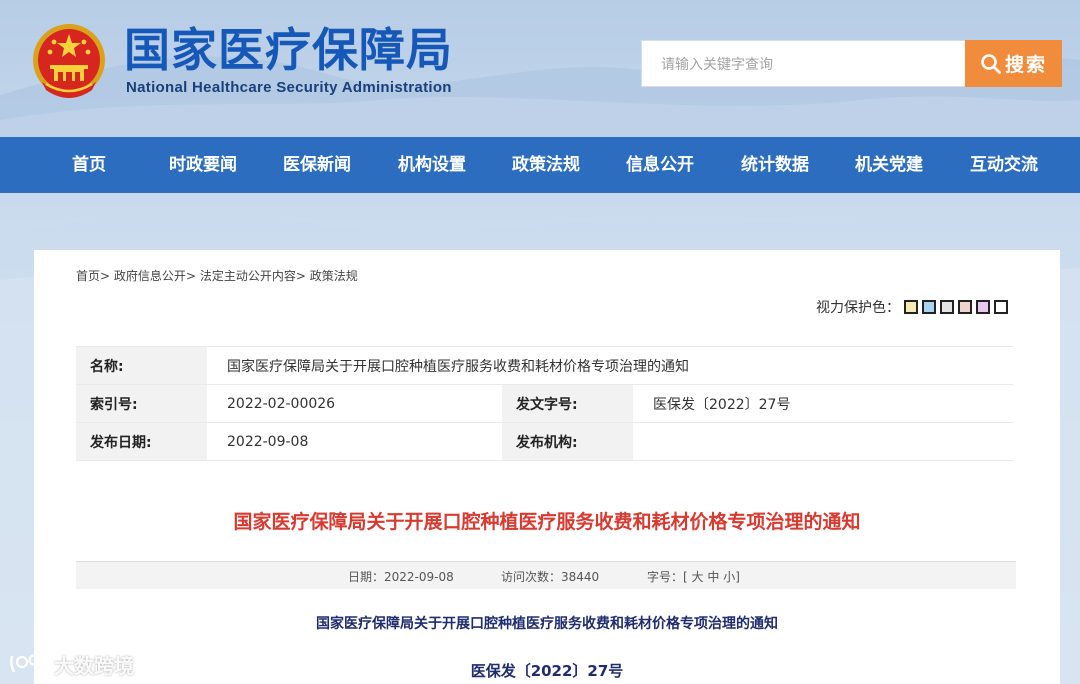 The width and height of the screenshot is (1080, 684). What do you see at coordinates (698, 577) in the screenshot?
I see `font-size-large-button: 大` at bounding box center [698, 577].